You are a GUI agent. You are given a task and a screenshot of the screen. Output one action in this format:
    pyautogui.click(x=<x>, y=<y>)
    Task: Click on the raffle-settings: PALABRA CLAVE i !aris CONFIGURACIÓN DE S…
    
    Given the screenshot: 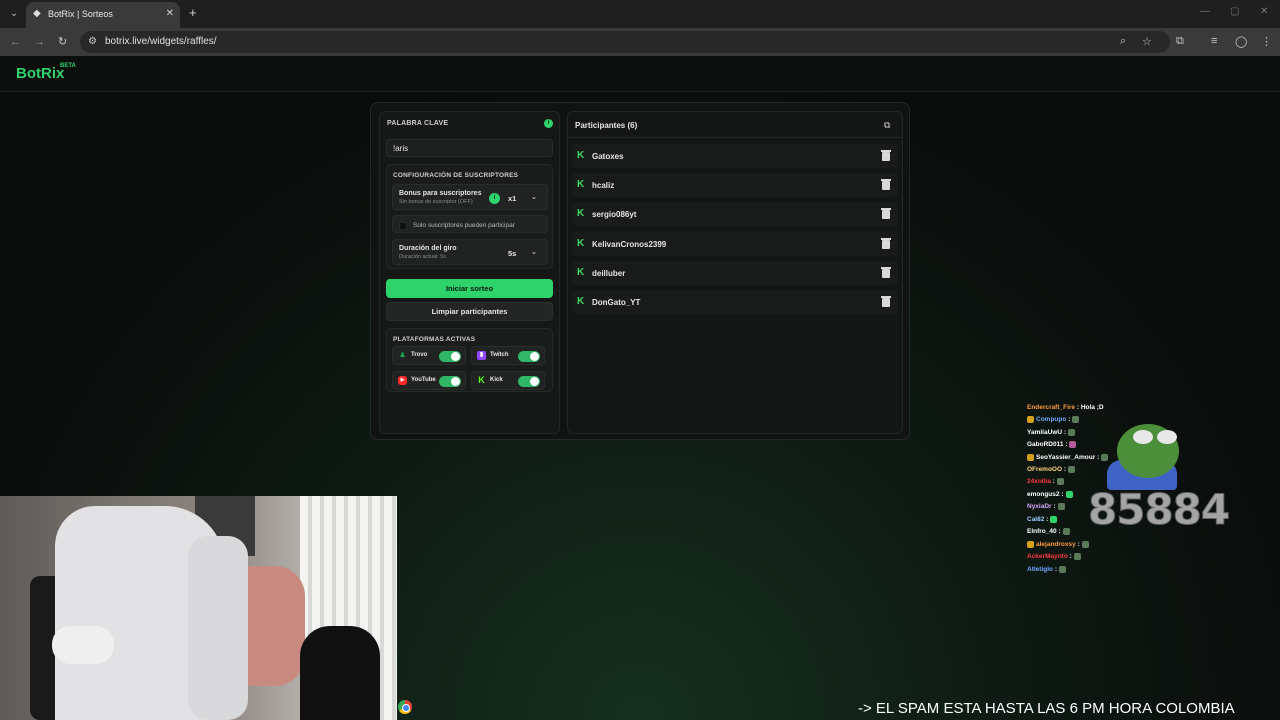 What is the action you would take?
    pyautogui.click(x=469, y=272)
    